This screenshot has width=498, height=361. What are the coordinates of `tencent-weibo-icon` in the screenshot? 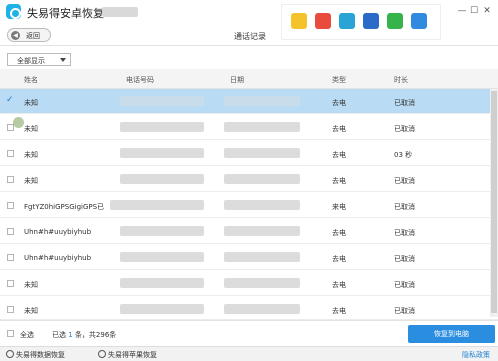 It's located at (347, 21).